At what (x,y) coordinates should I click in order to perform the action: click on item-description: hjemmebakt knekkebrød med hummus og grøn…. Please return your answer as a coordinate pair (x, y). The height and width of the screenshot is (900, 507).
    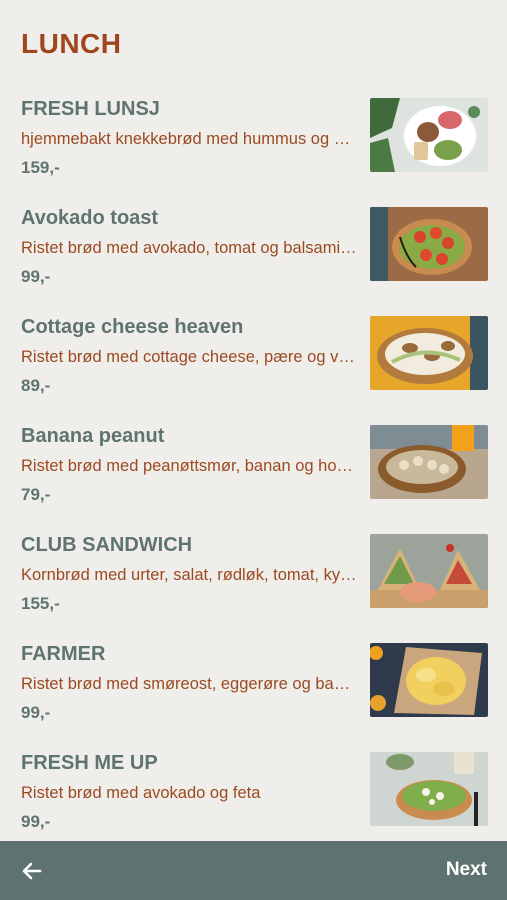
    Looking at the image, I should click on (189, 139).